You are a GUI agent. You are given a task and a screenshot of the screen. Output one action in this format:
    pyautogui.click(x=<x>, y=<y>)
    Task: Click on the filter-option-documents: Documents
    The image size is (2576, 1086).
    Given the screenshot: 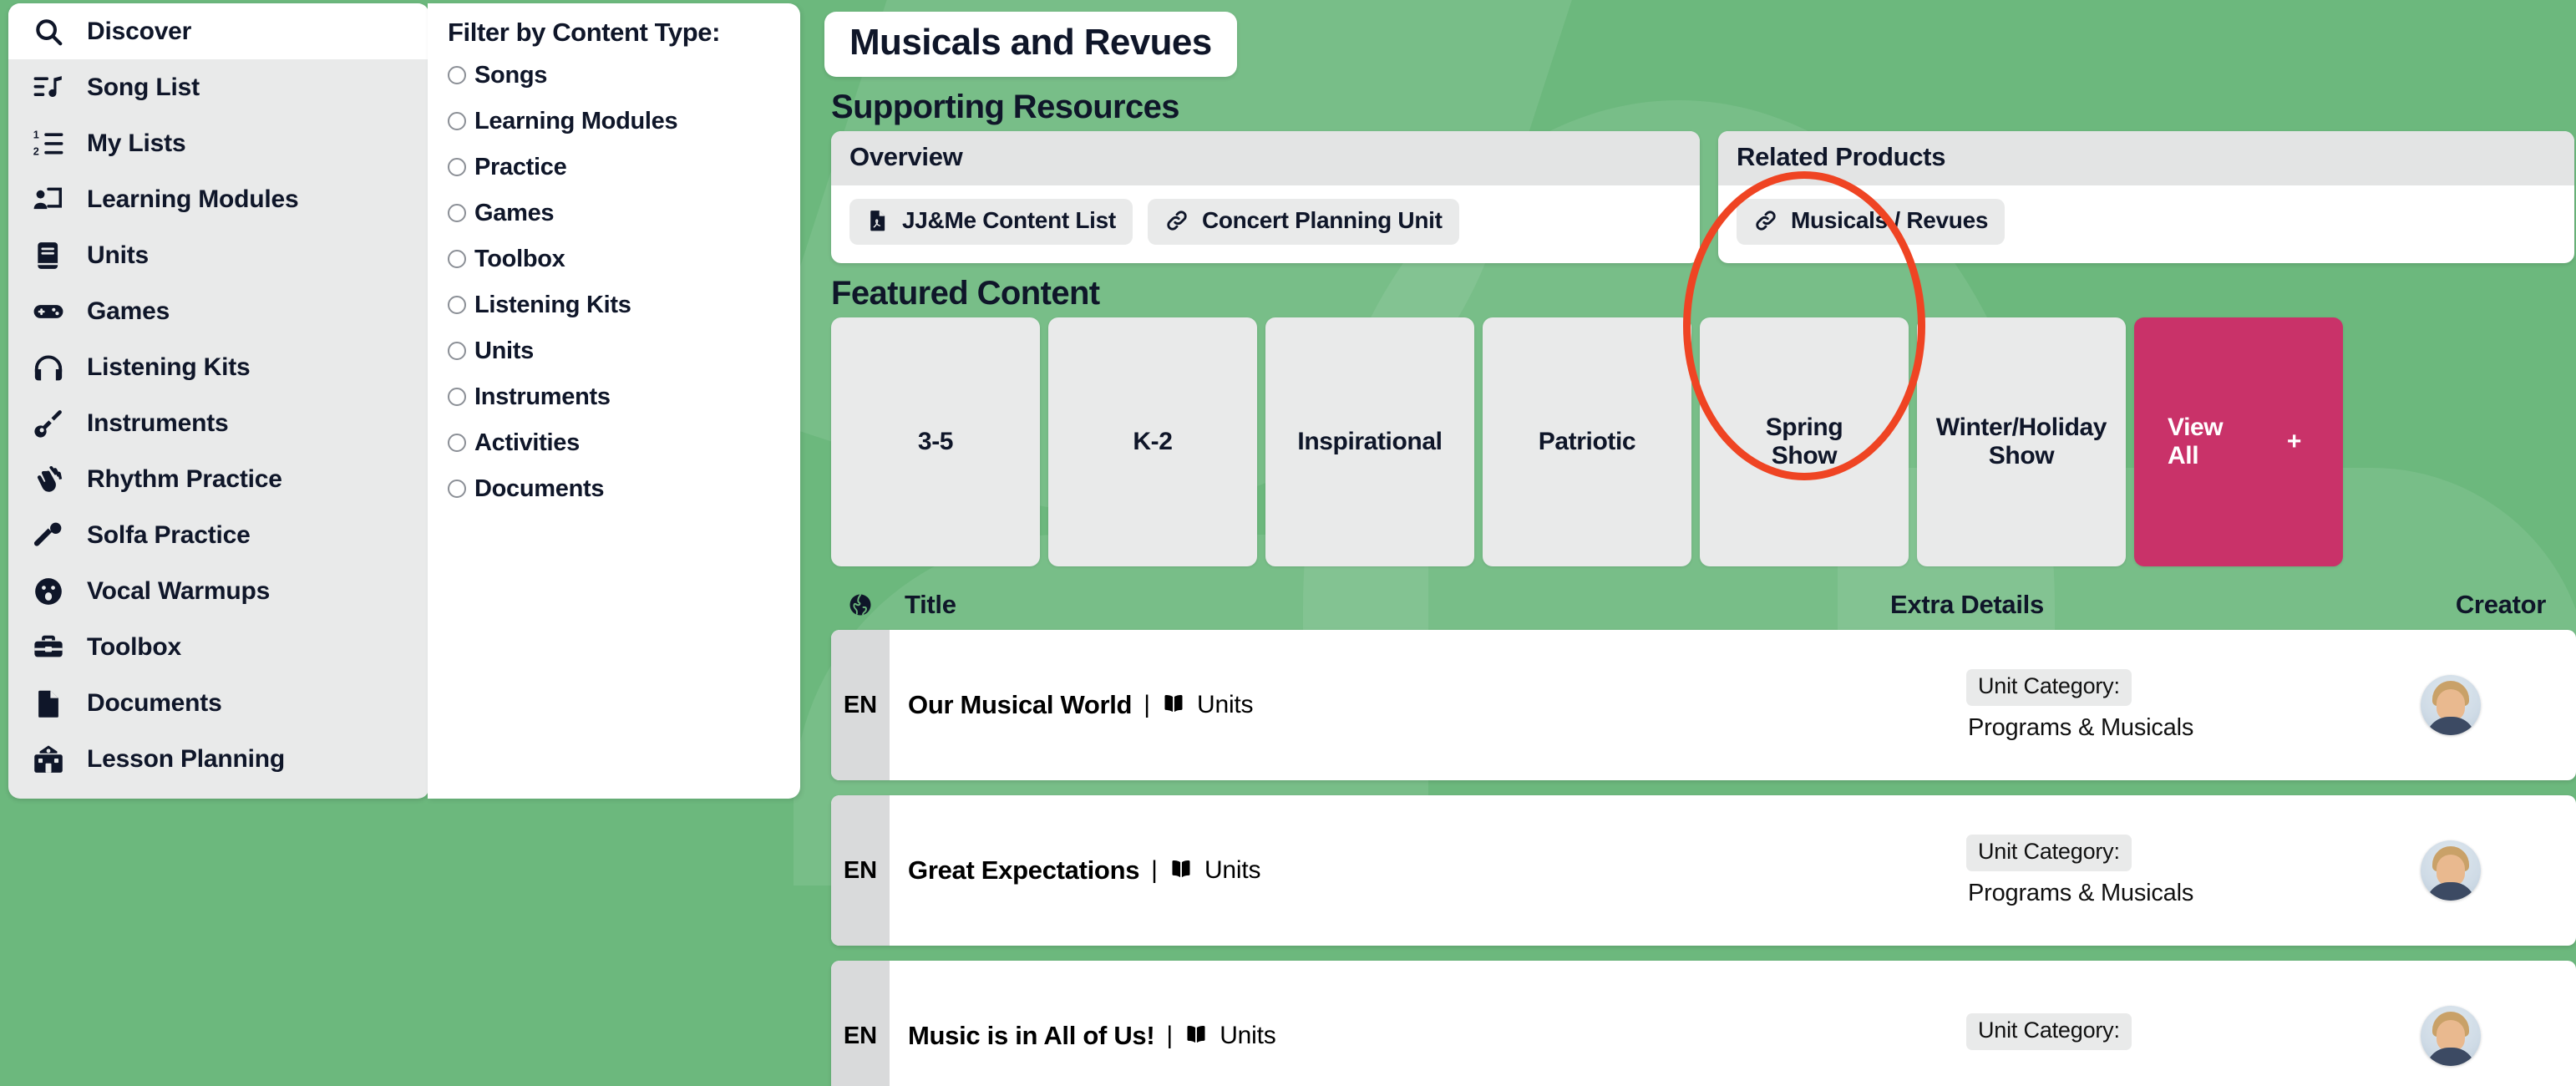 What is the action you would take?
    pyautogui.click(x=624, y=489)
    